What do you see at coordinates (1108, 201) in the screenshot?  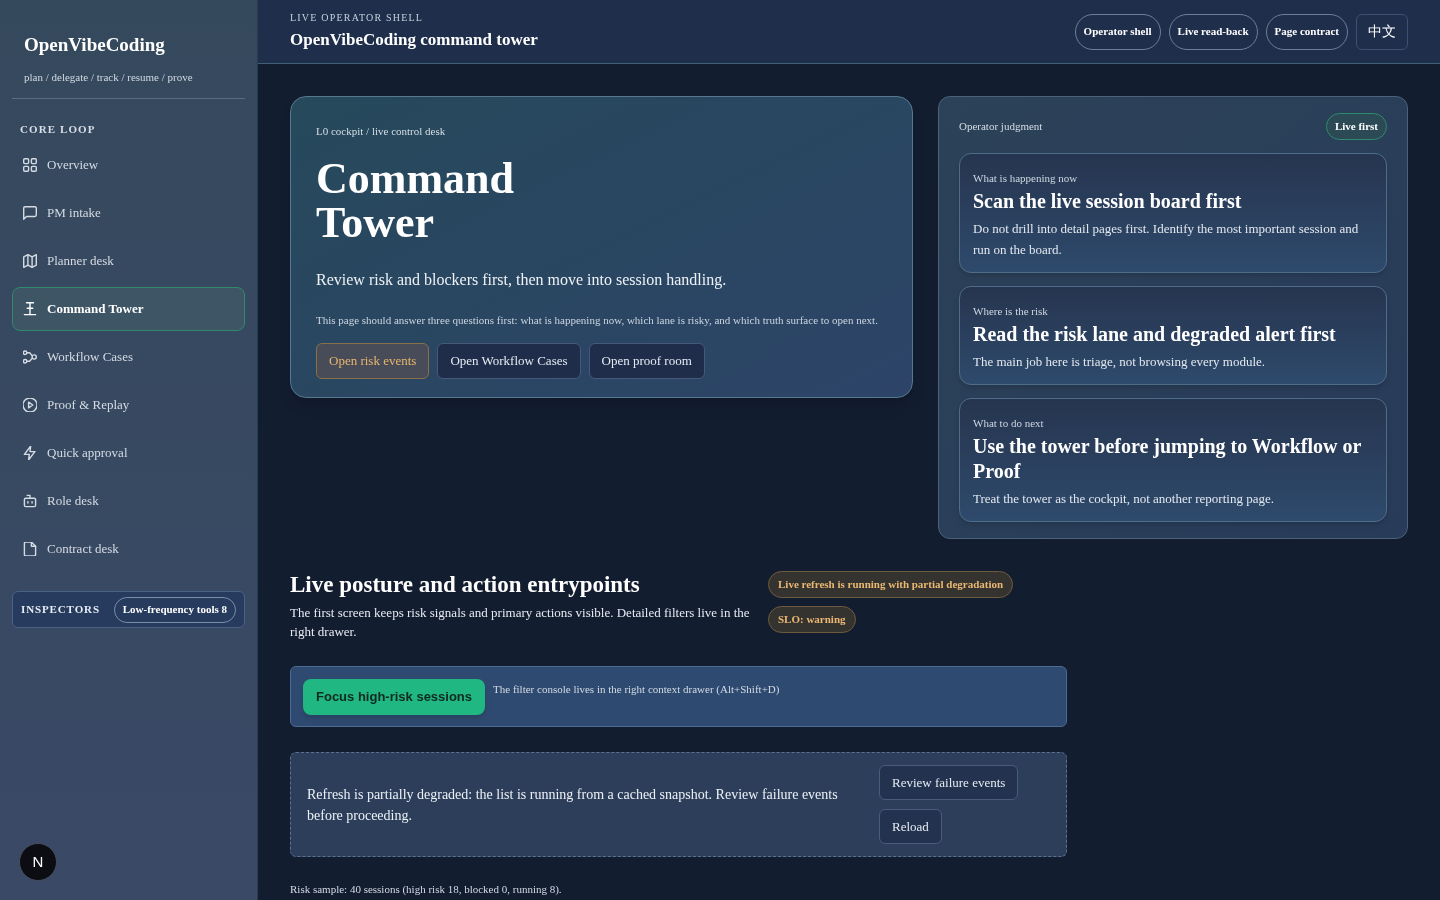 I see `card-title: Scan the live session board first` at bounding box center [1108, 201].